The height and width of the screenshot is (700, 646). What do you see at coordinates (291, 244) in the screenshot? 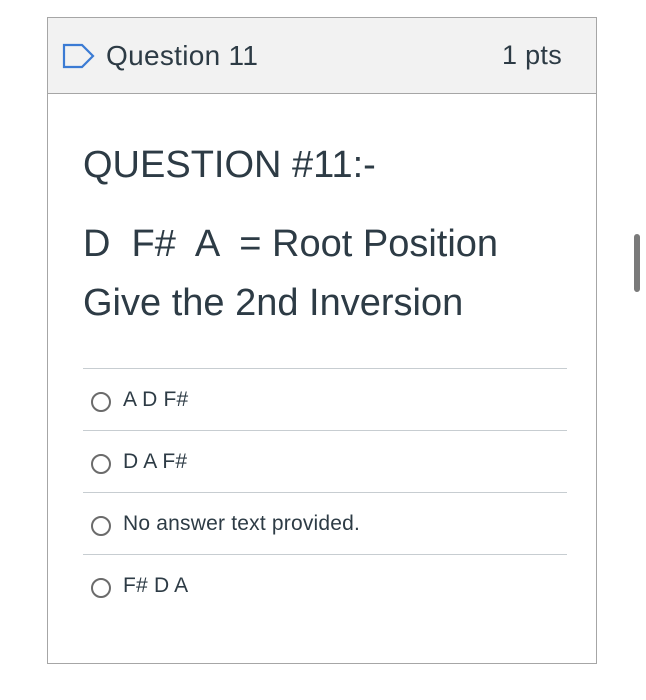
I see `question-line-root-position: D F# A = Root Position` at bounding box center [291, 244].